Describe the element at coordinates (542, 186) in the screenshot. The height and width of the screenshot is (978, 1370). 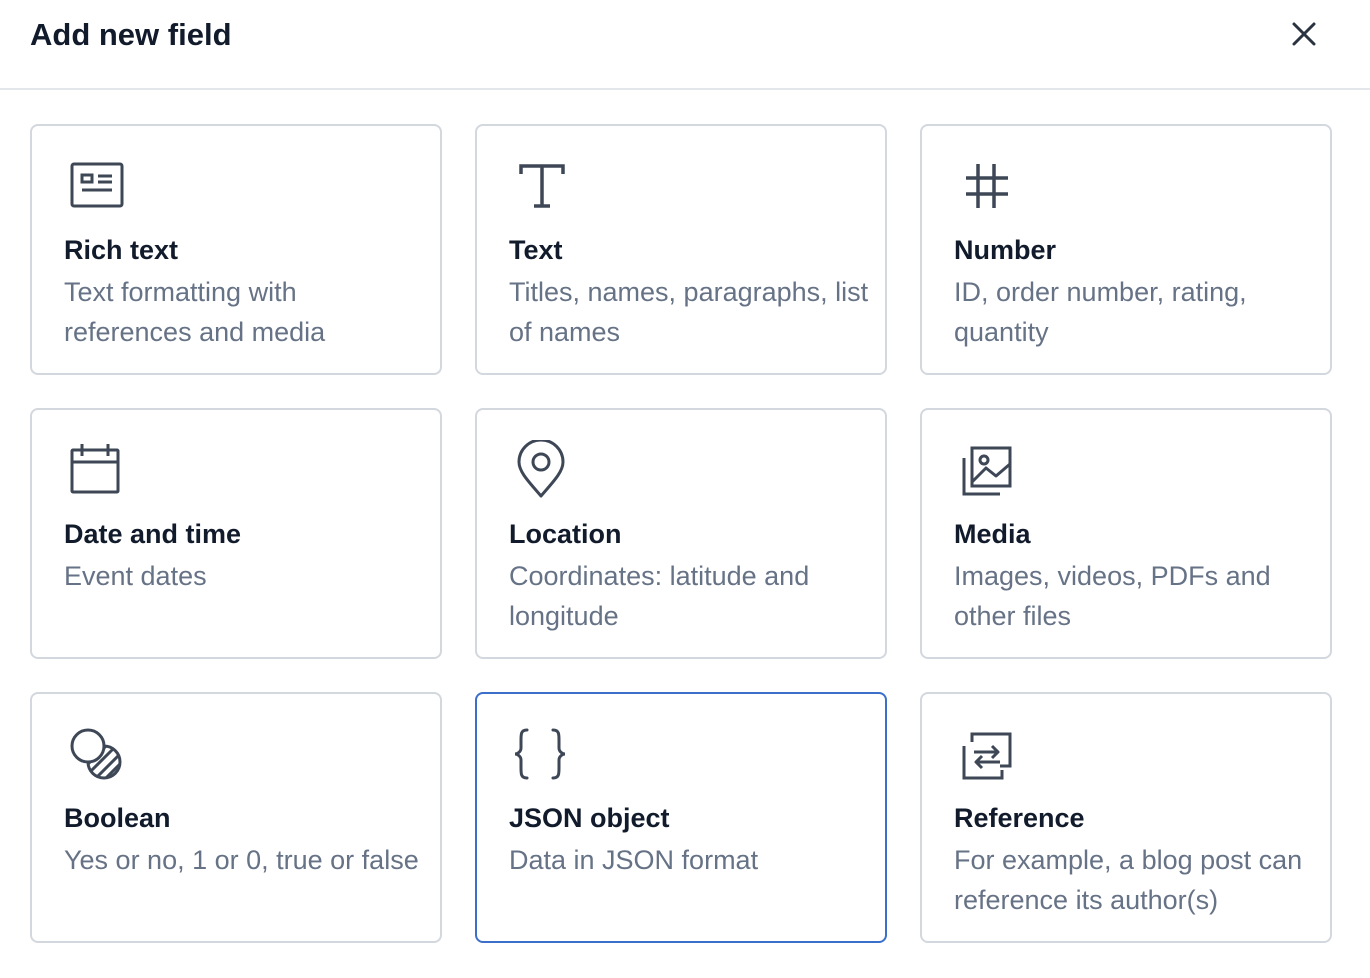
I see `text-icon` at that location.